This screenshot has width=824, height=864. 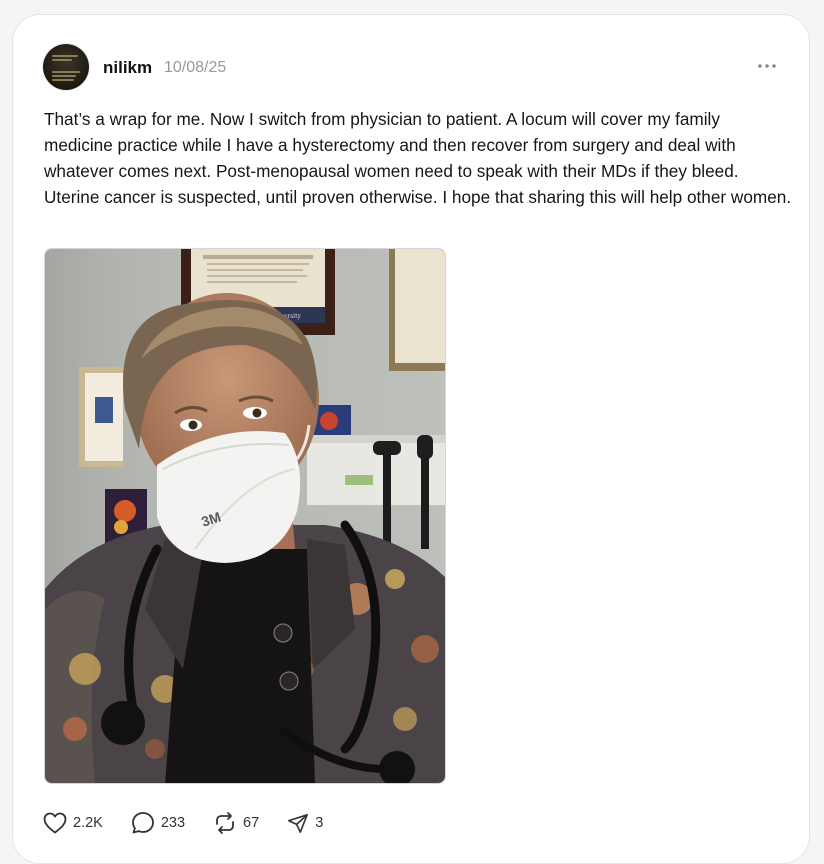 I want to click on heart-icon, so click(x=55, y=823).